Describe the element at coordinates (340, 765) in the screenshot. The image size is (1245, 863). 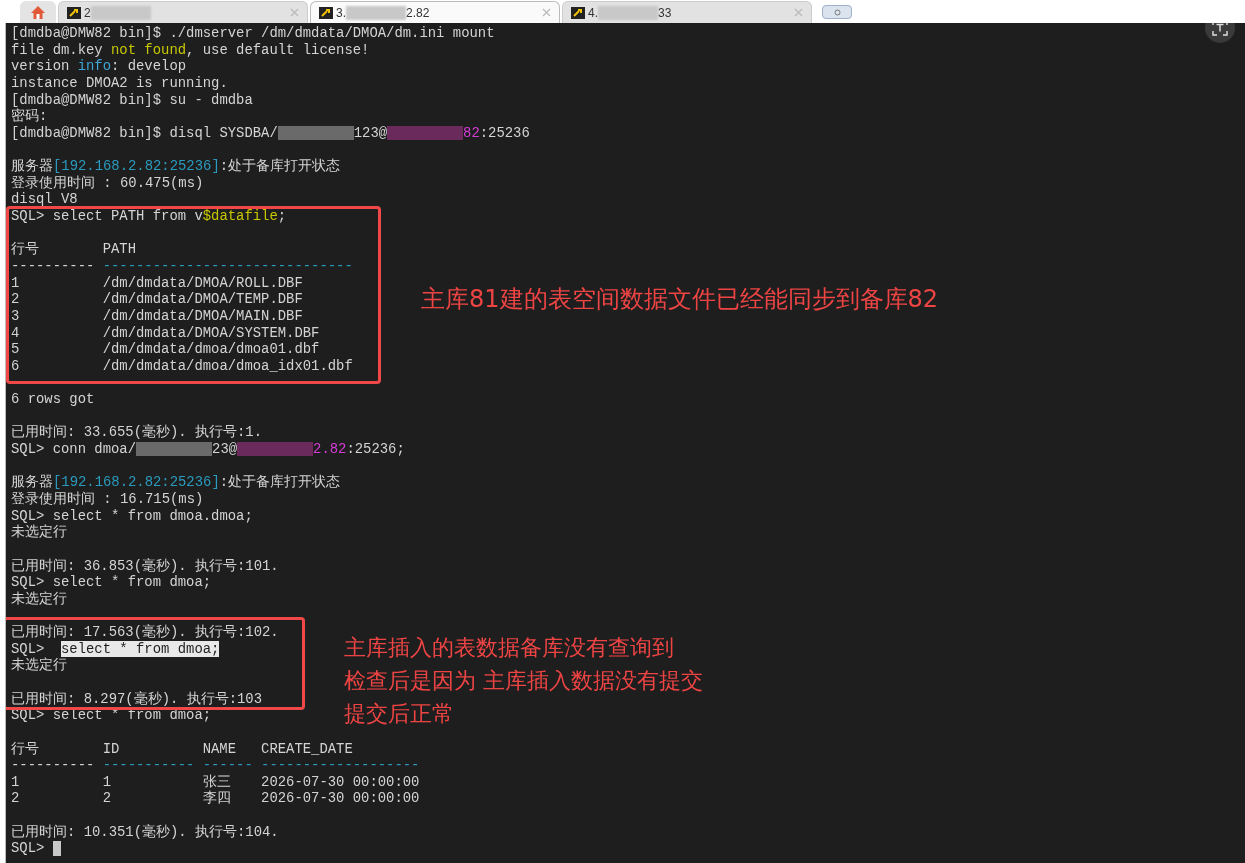
I see `dash-rule: -------------------` at that location.